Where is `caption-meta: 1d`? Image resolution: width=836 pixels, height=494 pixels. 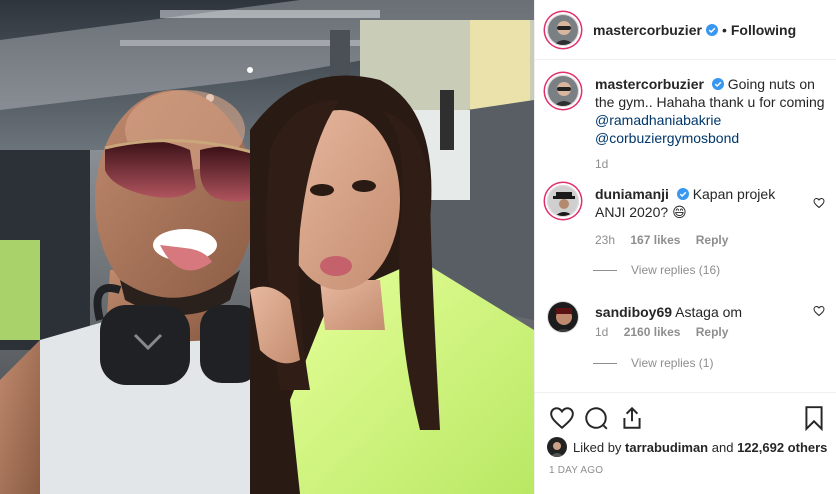
caption-meta: 1d is located at coordinates (607, 164).